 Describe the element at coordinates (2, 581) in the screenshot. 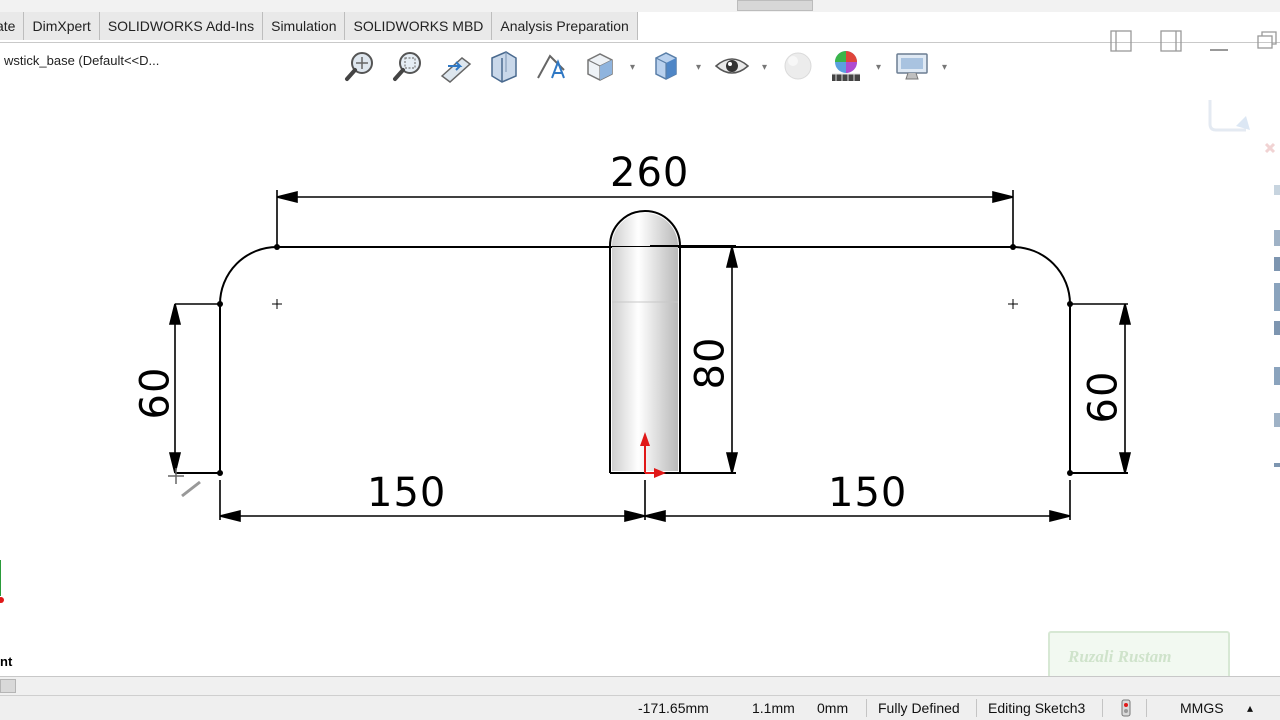

I see `triad-fragment-icon` at that location.